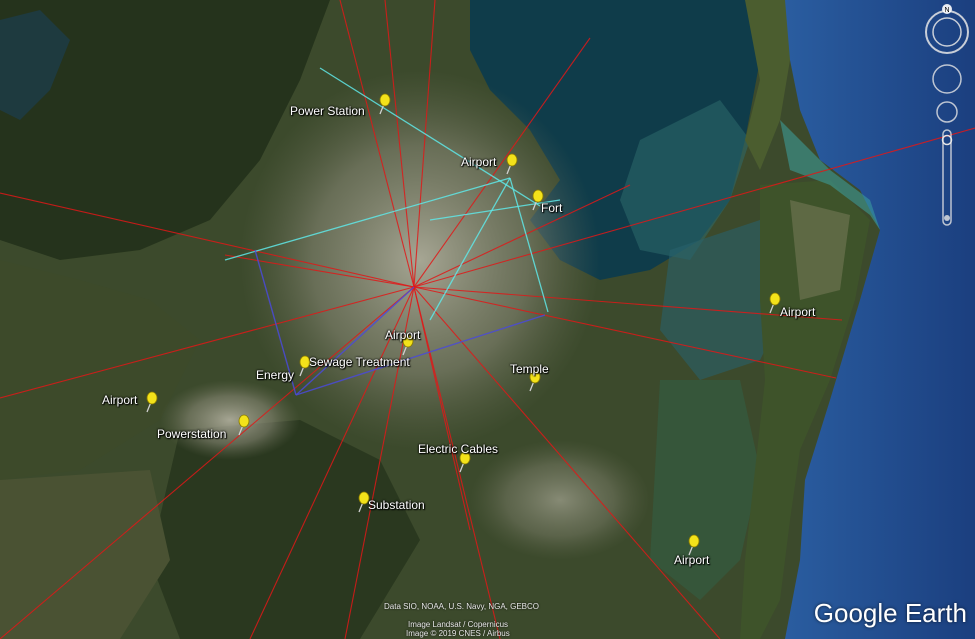 The image size is (975, 639). Describe the element at coordinates (551, 208) in the screenshot. I see `placemark-label-fort: Fort` at that location.